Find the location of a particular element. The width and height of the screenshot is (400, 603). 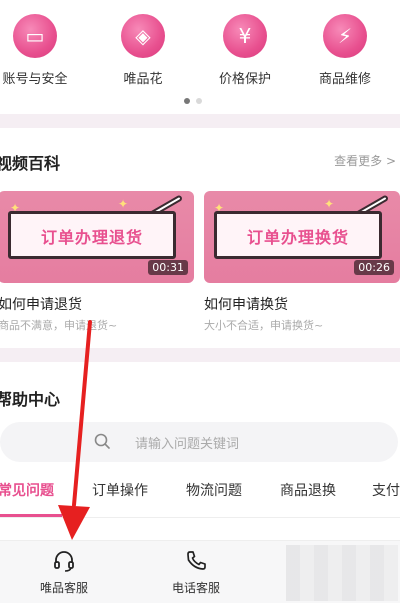

video-description: 商品不满意，申请退货~ is located at coordinates (59, 325).